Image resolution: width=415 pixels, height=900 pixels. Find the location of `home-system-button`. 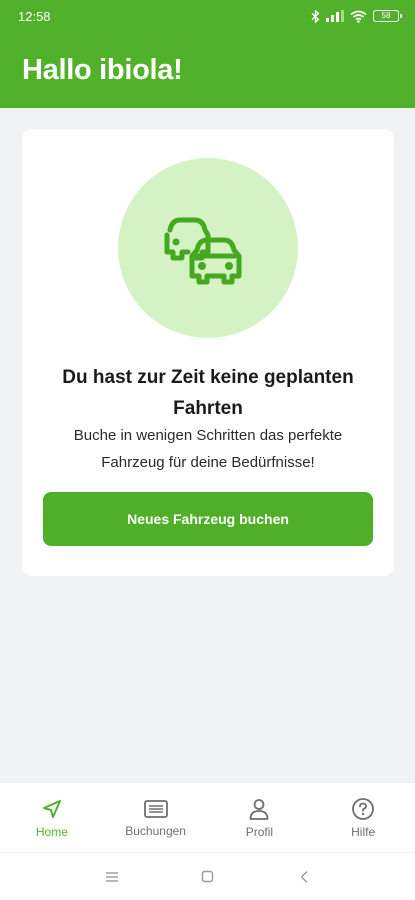

home-system-button is located at coordinates (208, 877).